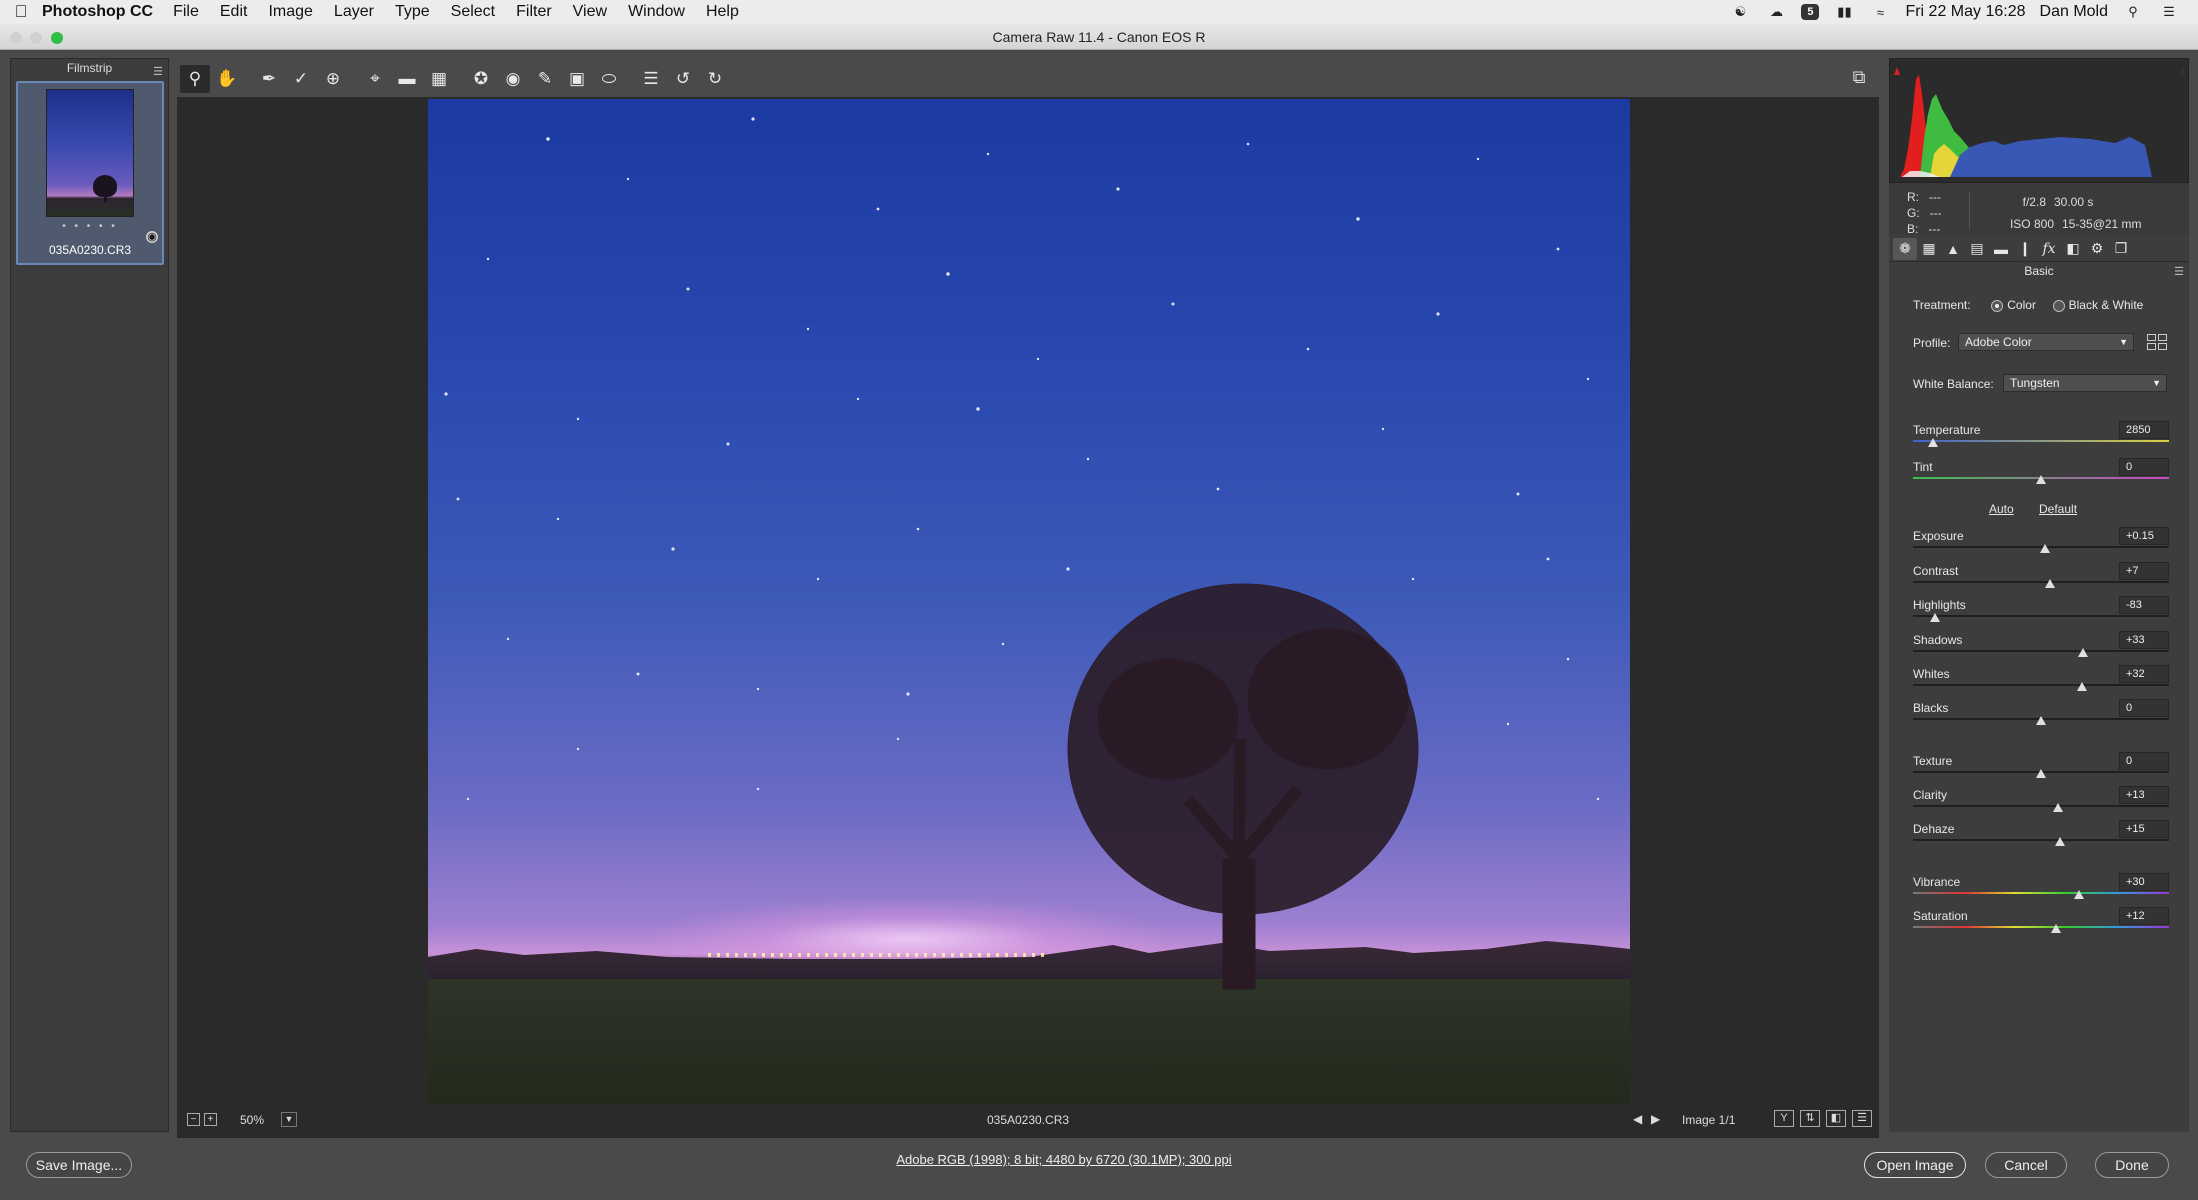 This screenshot has width=2198, height=1200. Describe the element at coordinates (186, 12) in the screenshot. I see `menu-file: File` at that location.